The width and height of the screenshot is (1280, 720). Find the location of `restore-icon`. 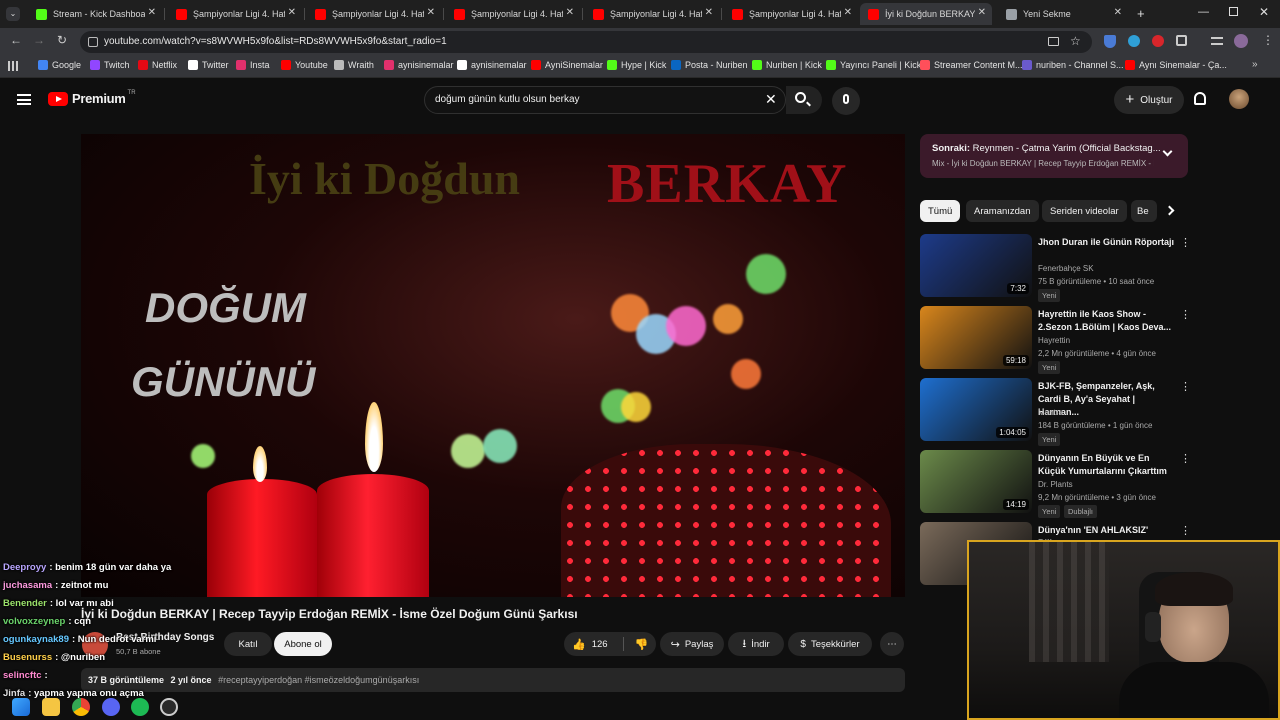

restore-icon is located at coordinates (1233, 11).